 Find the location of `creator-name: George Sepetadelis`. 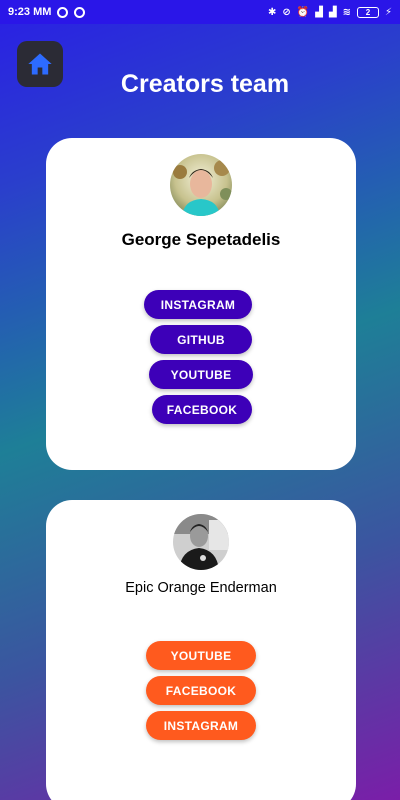

creator-name: George Sepetadelis is located at coordinates (201, 239).